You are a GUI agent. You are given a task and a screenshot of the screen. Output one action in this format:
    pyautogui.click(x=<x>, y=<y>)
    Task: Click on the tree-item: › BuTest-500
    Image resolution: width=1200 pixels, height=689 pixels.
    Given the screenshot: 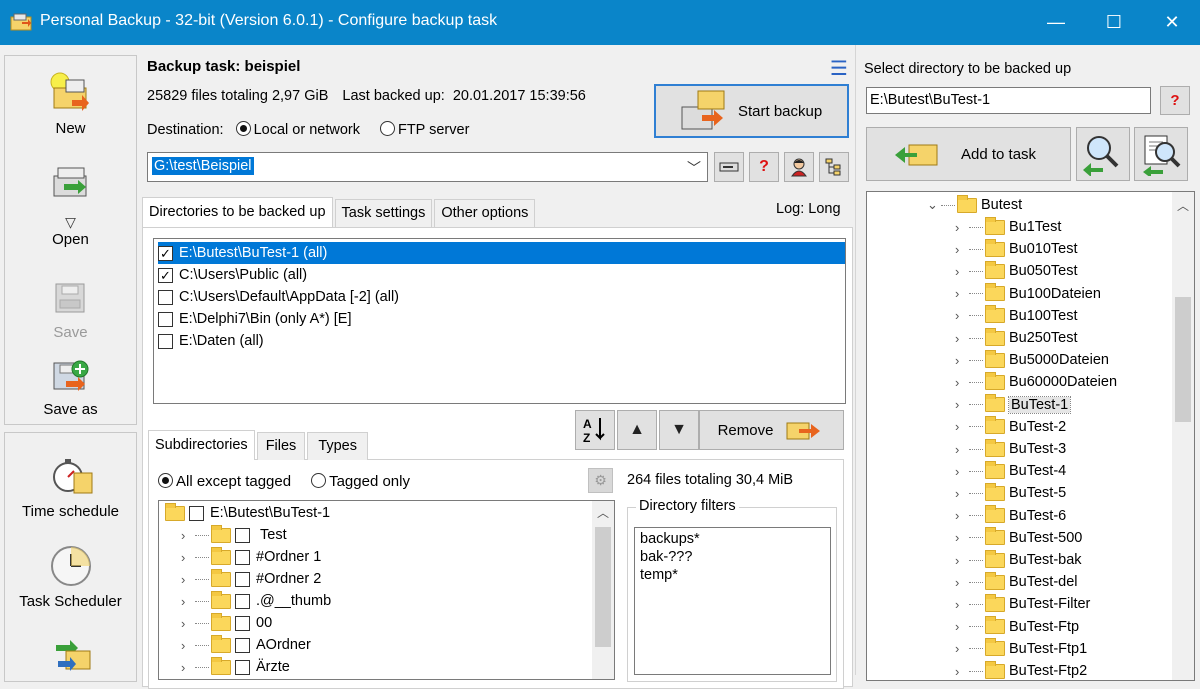 What is the action you would take?
    pyautogui.click(x=1018, y=538)
    